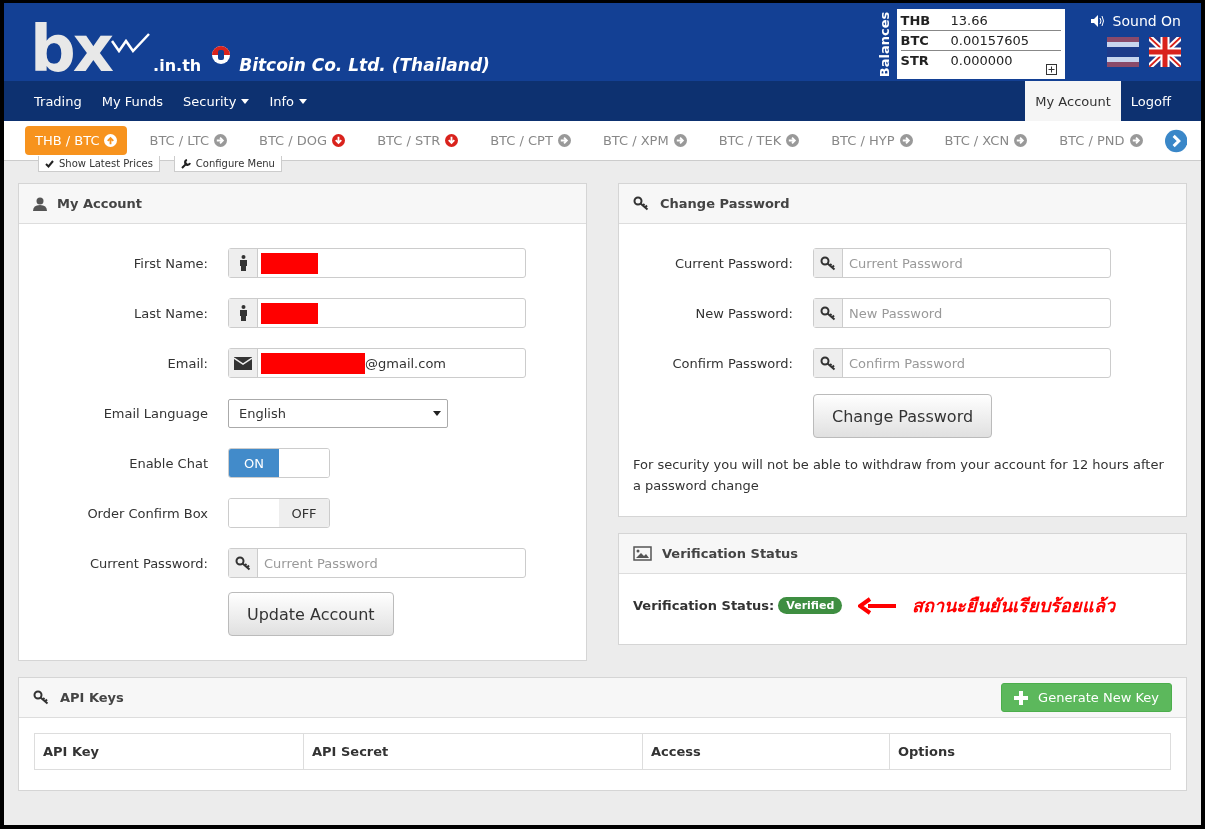  I want to click on pair-tab: BTC / HYP, so click(872, 140).